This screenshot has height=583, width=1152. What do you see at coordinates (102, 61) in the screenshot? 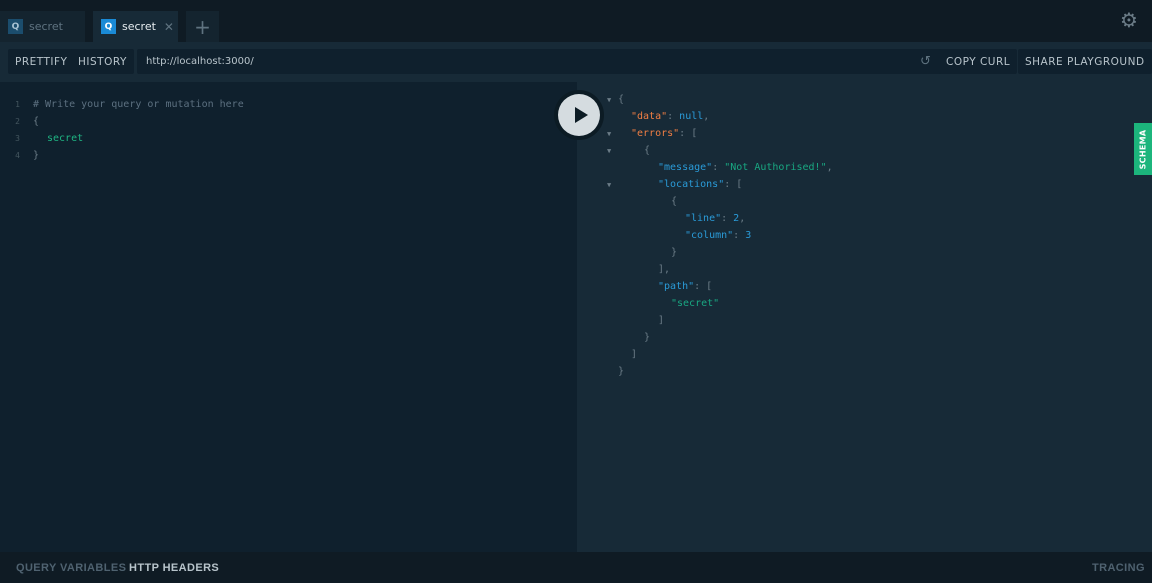
I see `history-button: HISTORY` at bounding box center [102, 61].